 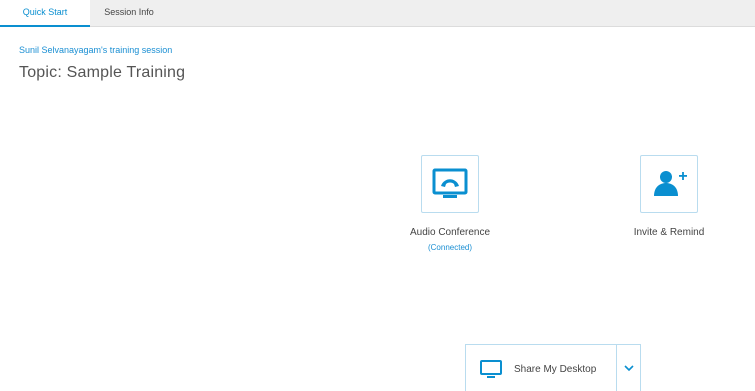 I want to click on invite-remind-button, so click(x=669, y=184).